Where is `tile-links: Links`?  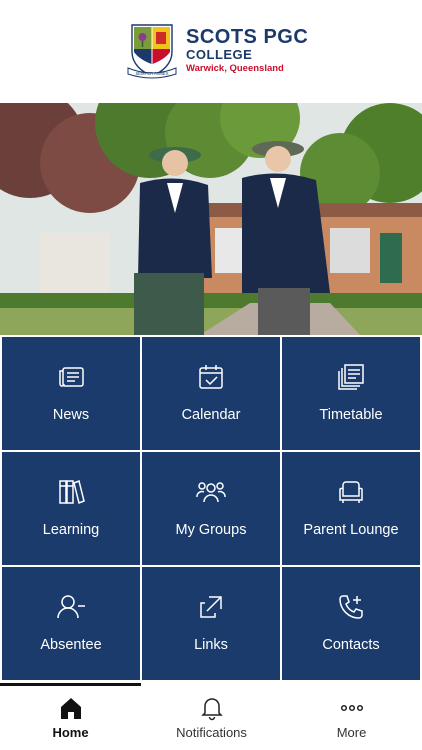
tile-links: Links is located at coordinates (211, 623).